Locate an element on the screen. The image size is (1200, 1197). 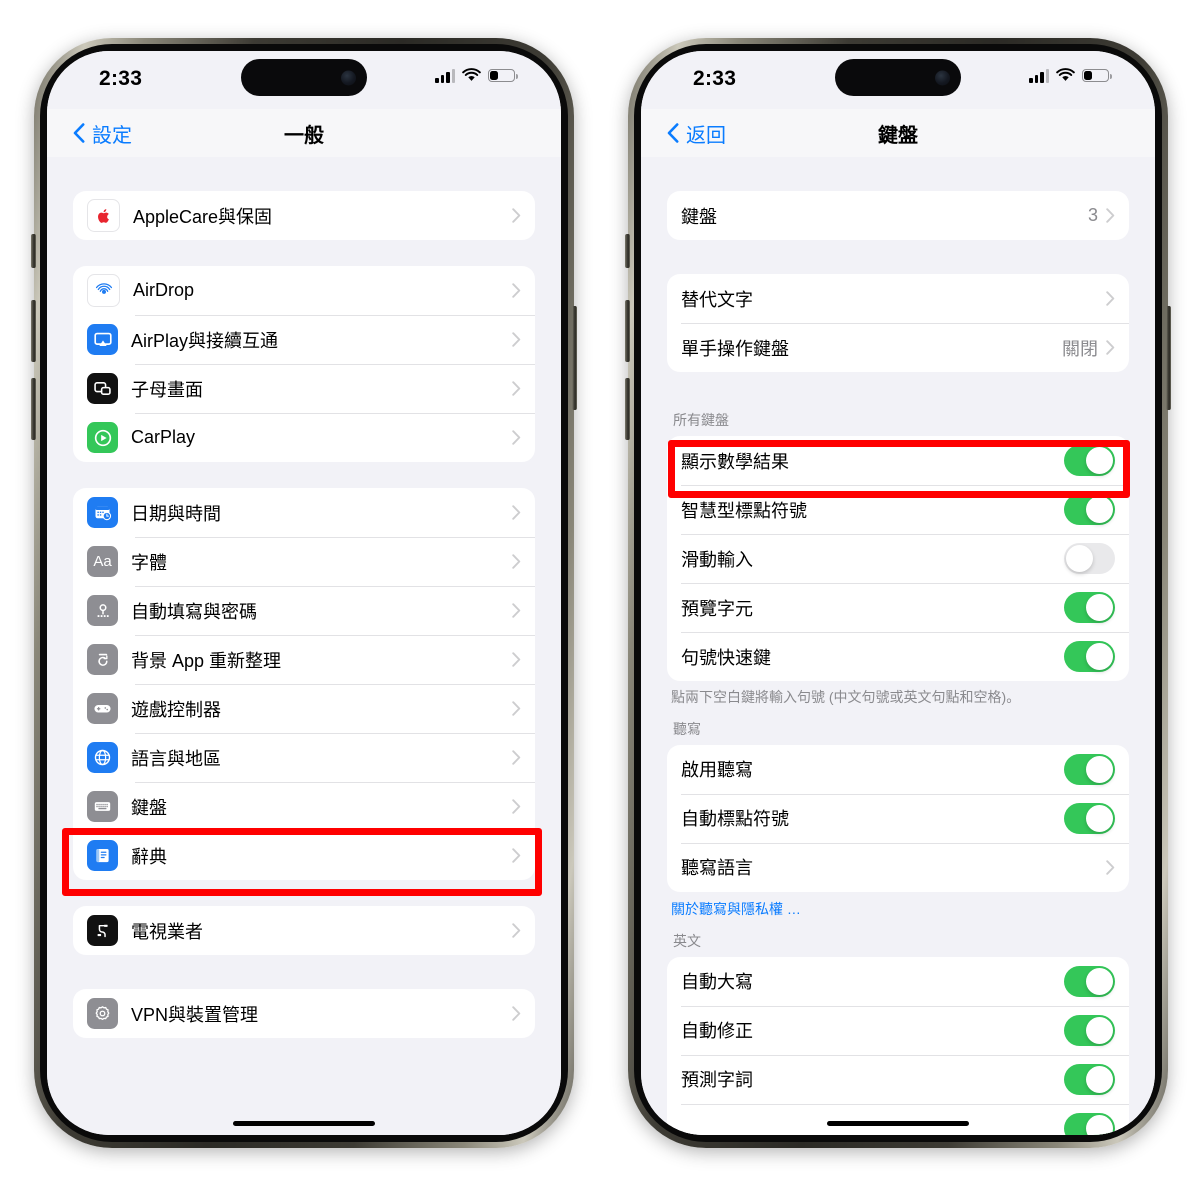
list-item: AirDrop is located at coordinates (304, 290).